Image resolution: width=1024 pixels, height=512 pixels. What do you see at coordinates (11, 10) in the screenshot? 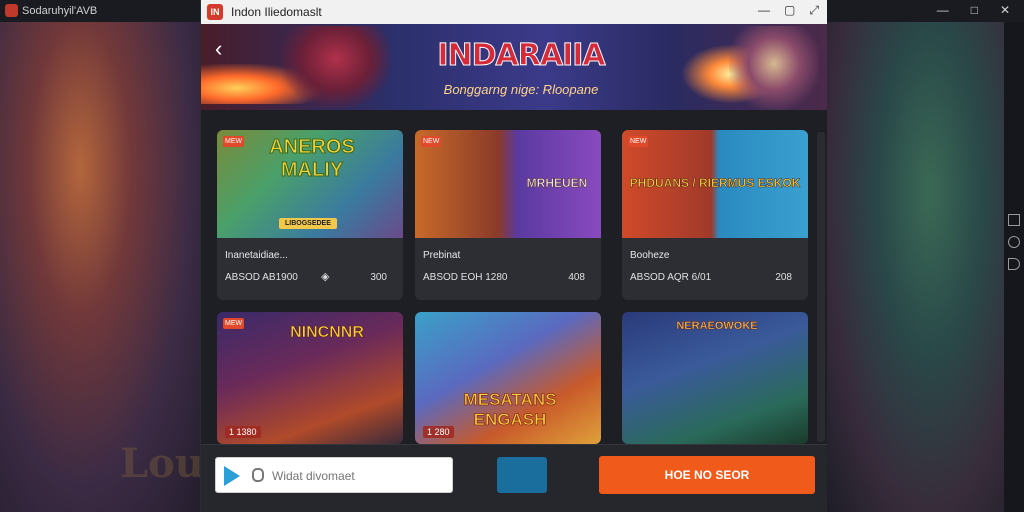
I see `background-app-icon` at bounding box center [11, 10].